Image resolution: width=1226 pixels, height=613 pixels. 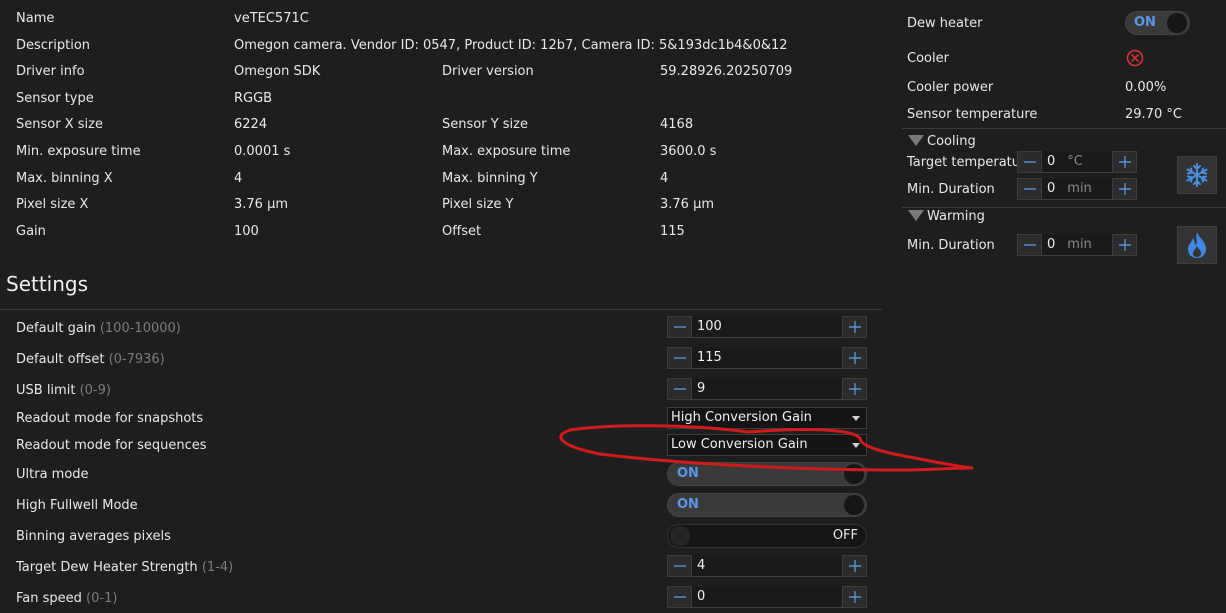 I want to click on cooling-duration-input: 0 min, so click(x=1077, y=189).